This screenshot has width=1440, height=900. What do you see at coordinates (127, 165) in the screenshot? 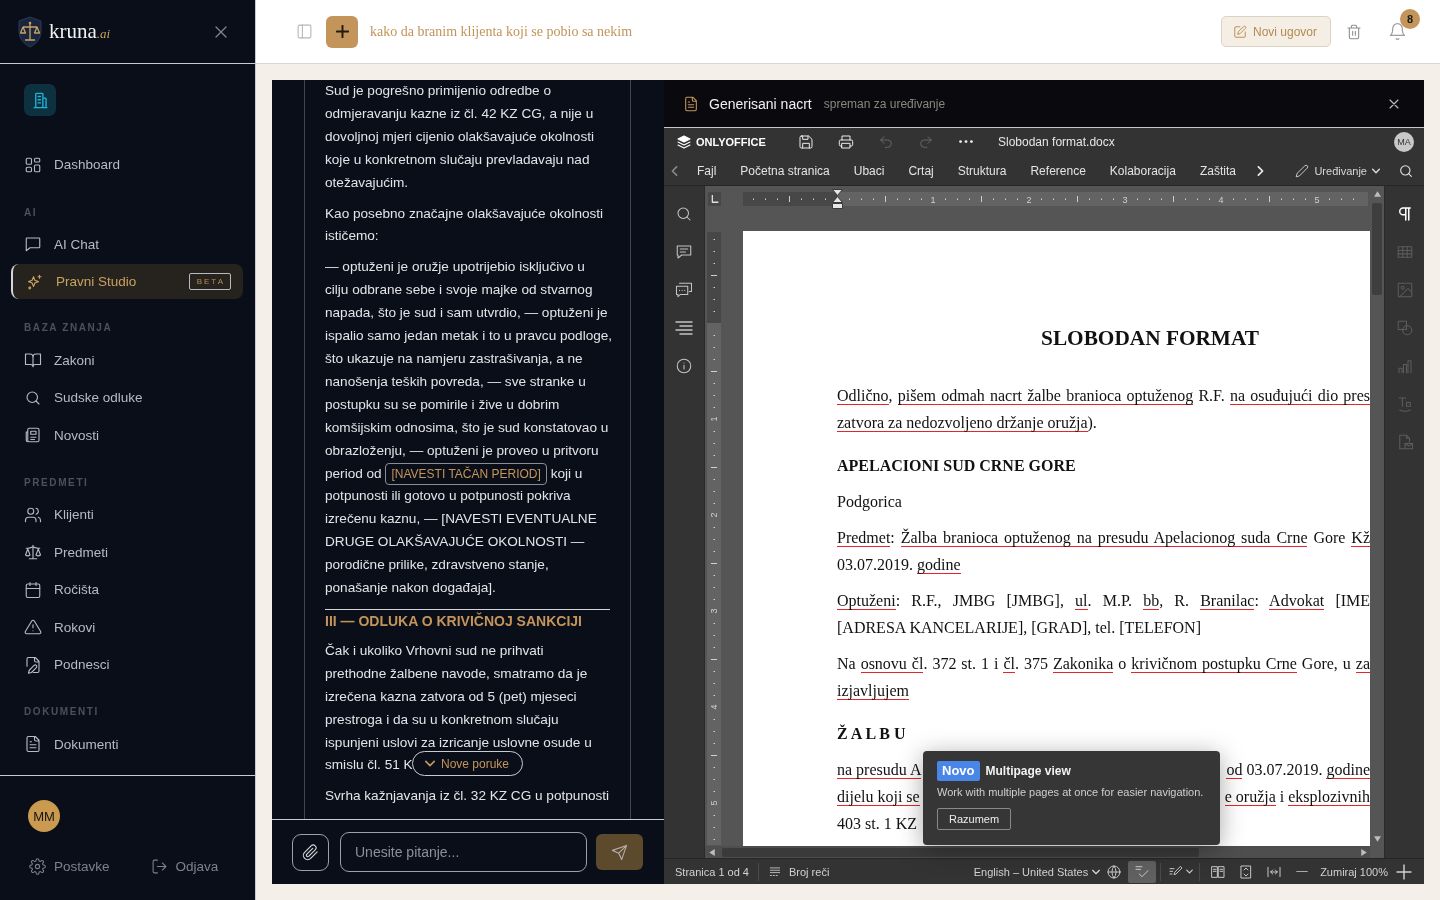
I see `nav-item: Dashboard` at bounding box center [127, 165].